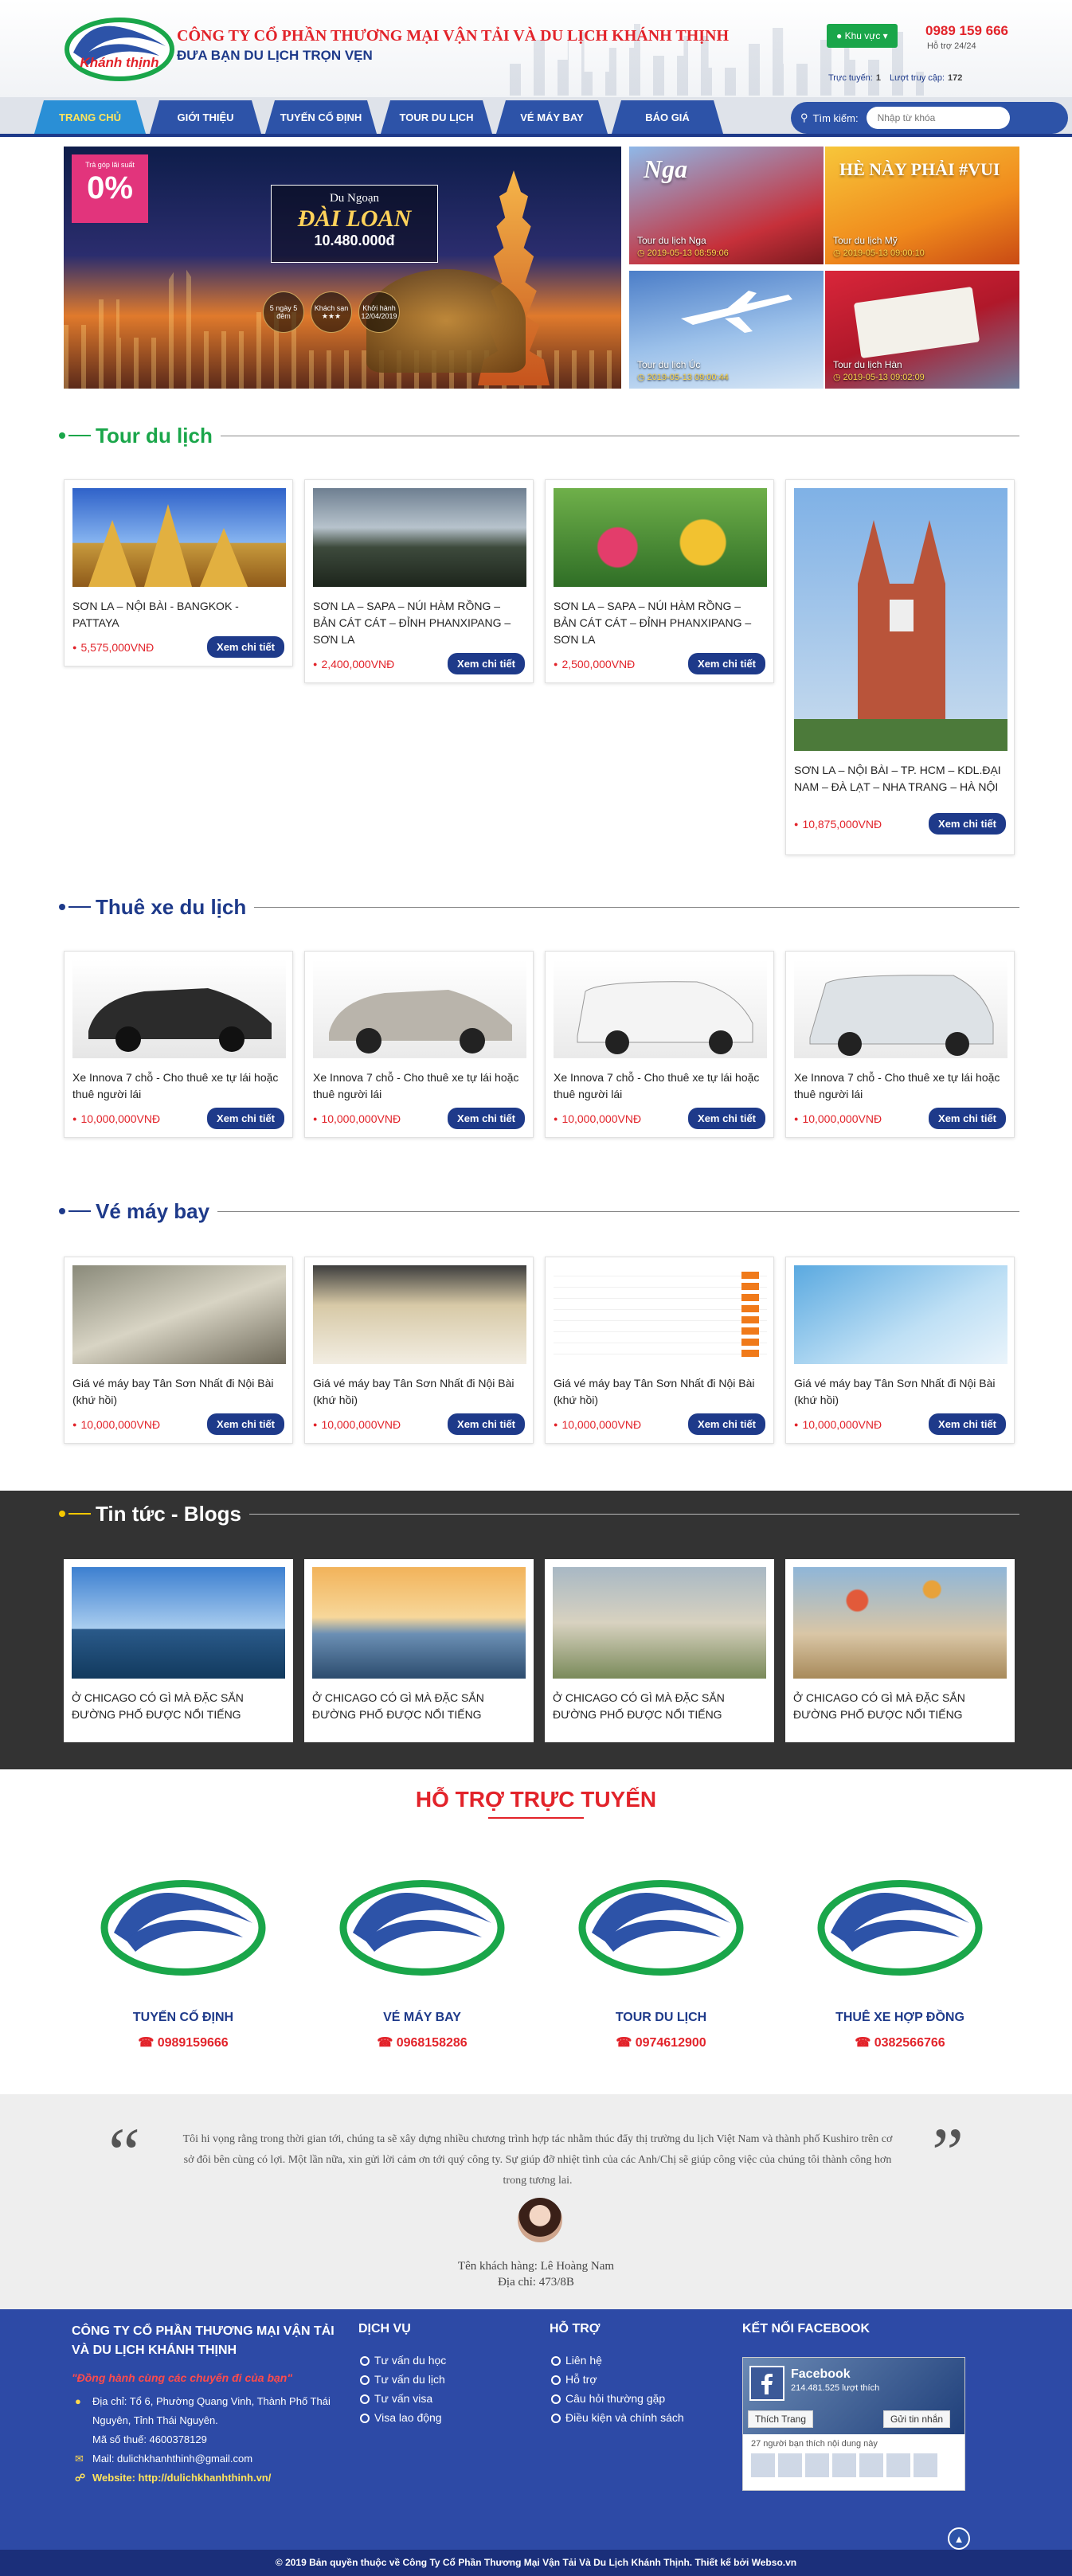  Describe the element at coordinates (110, 165) in the screenshot. I see `promo-caption: Trả góp lãi suất` at that location.